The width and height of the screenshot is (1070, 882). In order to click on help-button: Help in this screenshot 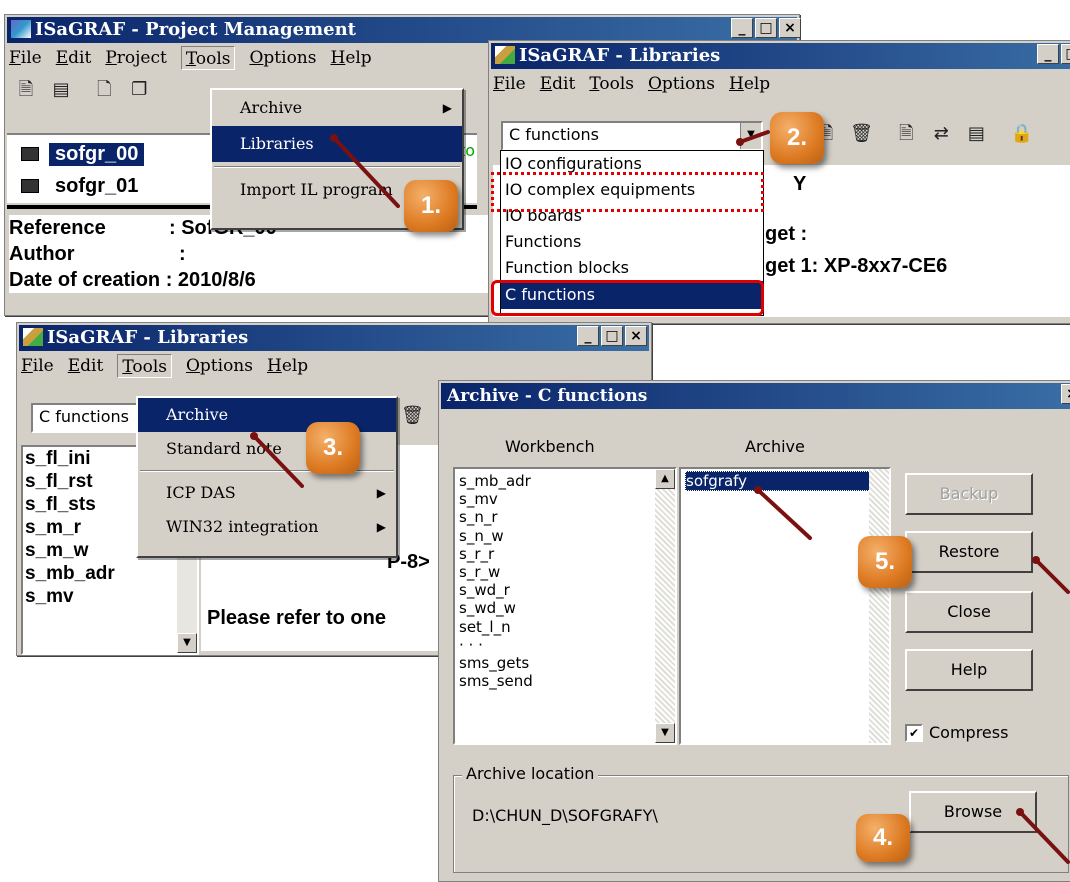, I will do `click(969, 670)`.